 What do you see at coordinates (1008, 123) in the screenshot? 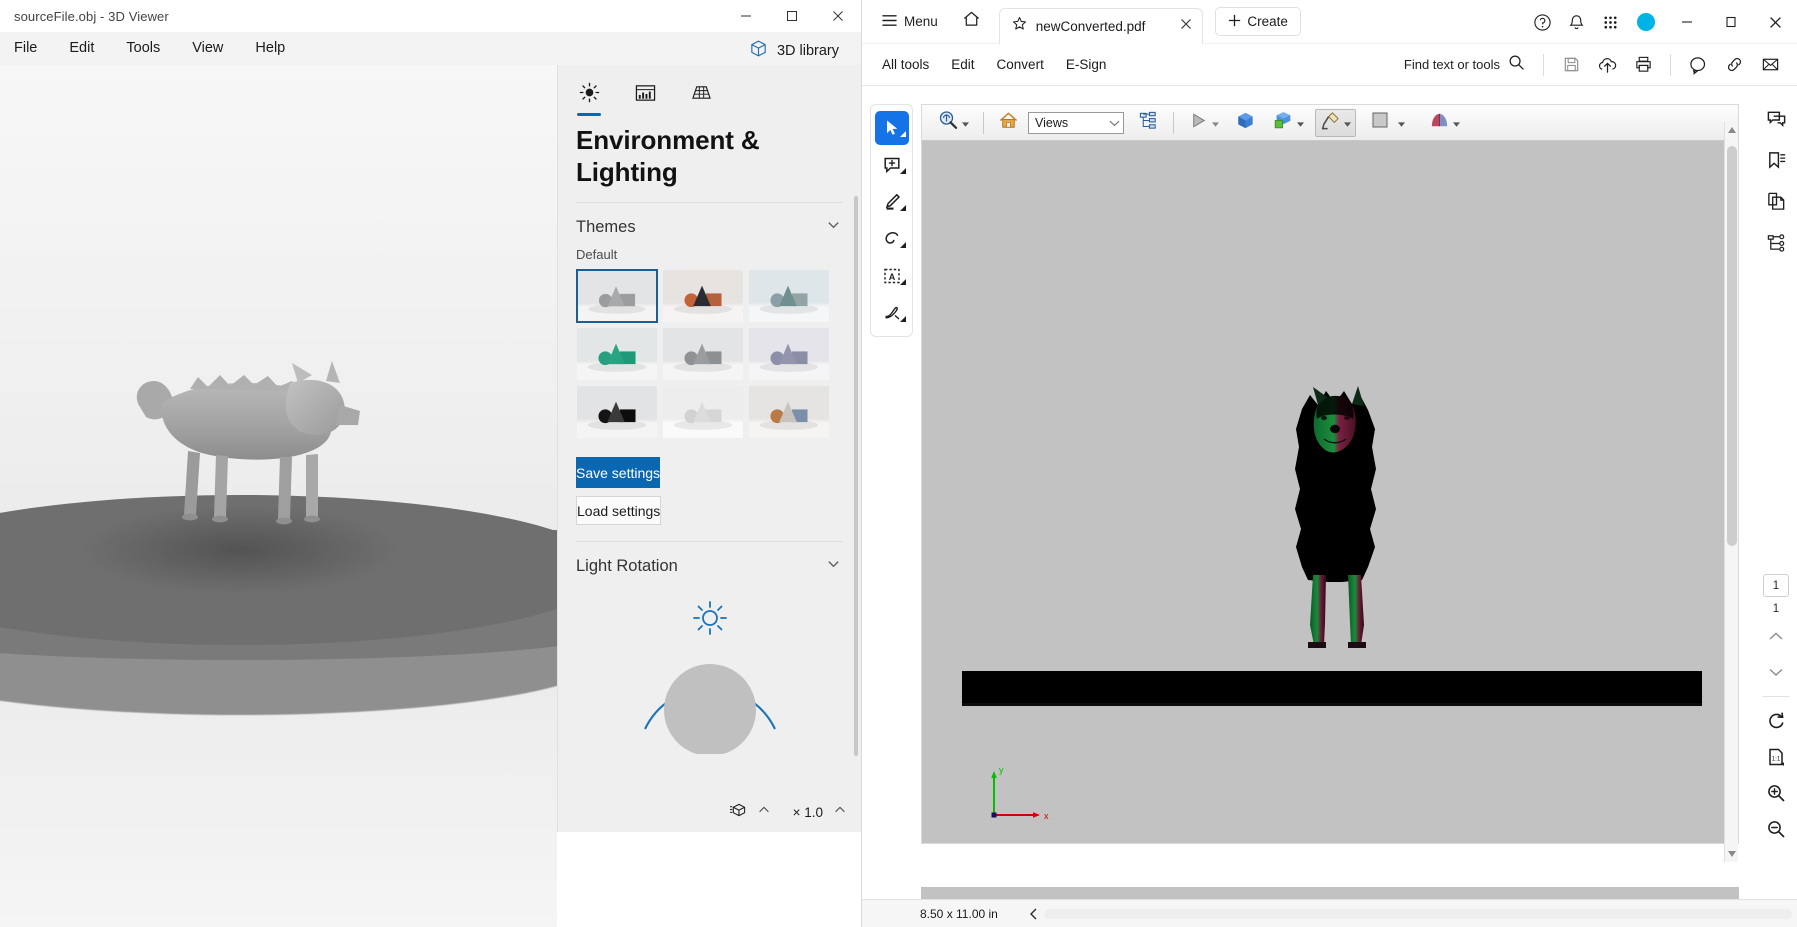
I see `default-view-button` at bounding box center [1008, 123].